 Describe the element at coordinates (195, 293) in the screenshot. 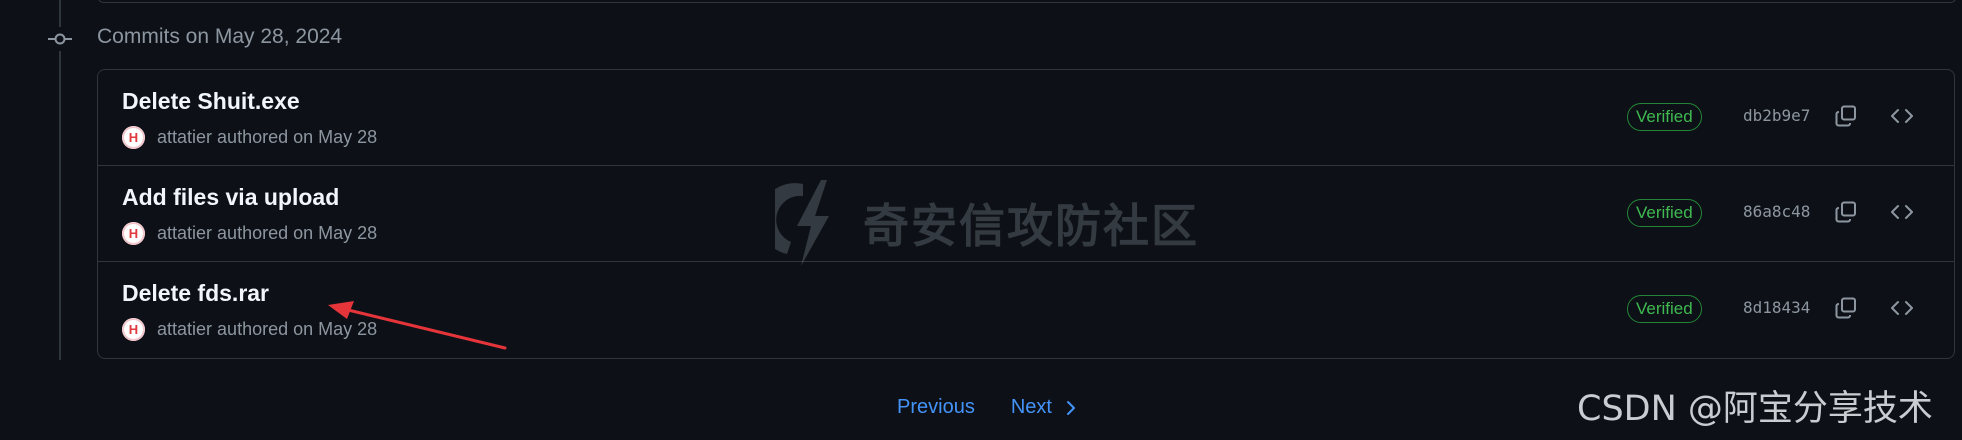

I see `commit-title-link: Delete fds.rar` at that location.